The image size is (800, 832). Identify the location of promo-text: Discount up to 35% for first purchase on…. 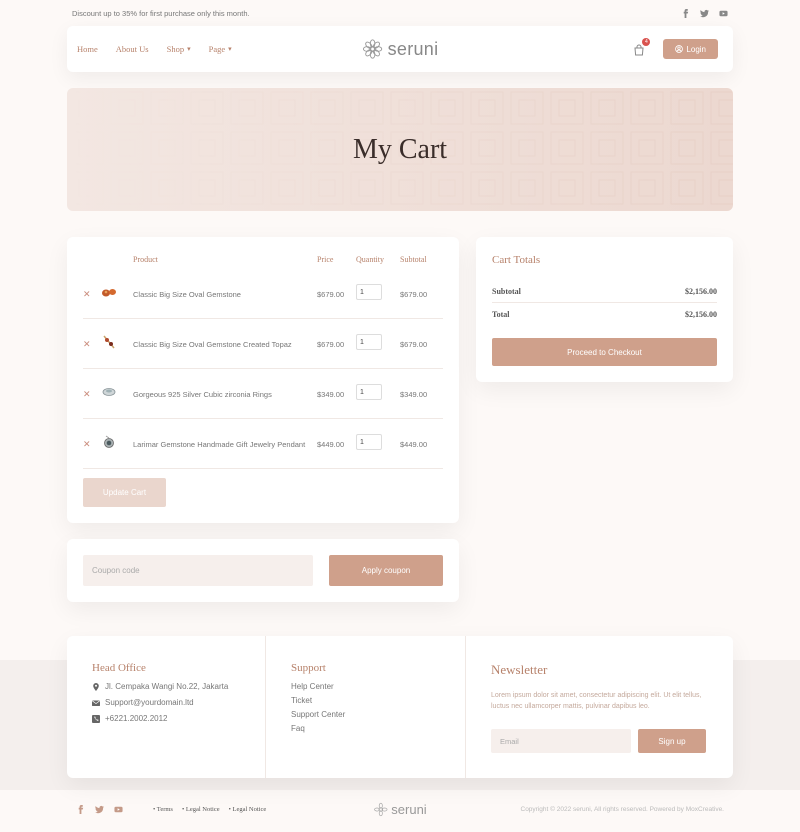
(161, 13).